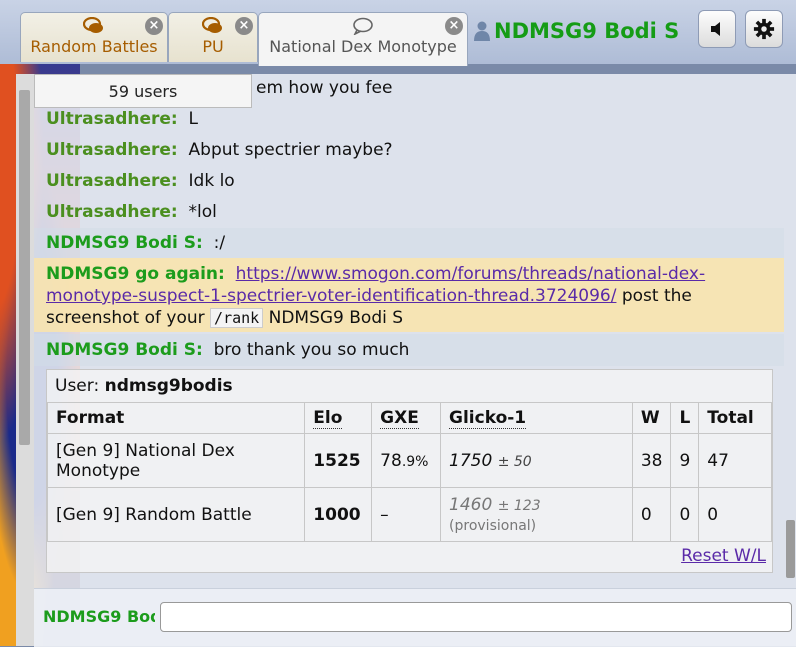  Describe the element at coordinates (735, 460) in the screenshot. I see `total-cell: 47` at that location.